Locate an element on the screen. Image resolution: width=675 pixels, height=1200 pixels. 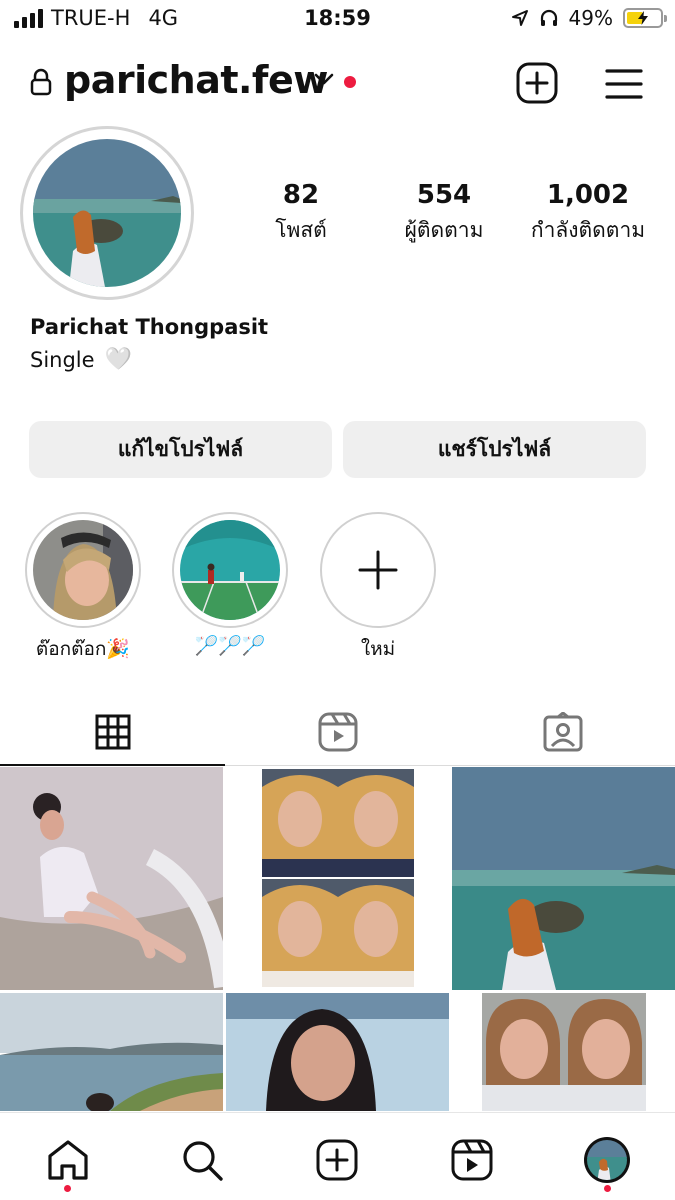
headphones-icon is located at coordinates (548, 17).